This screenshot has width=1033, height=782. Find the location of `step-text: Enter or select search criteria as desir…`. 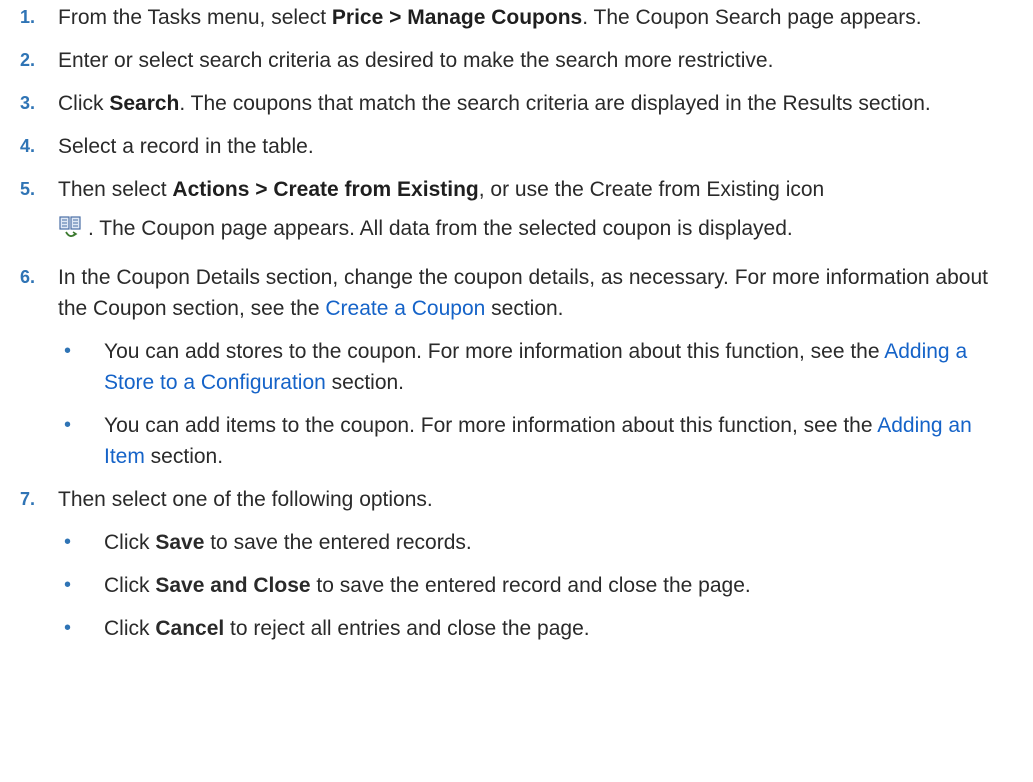

step-text: Enter or select search criteria as desir… is located at coordinates (416, 60).